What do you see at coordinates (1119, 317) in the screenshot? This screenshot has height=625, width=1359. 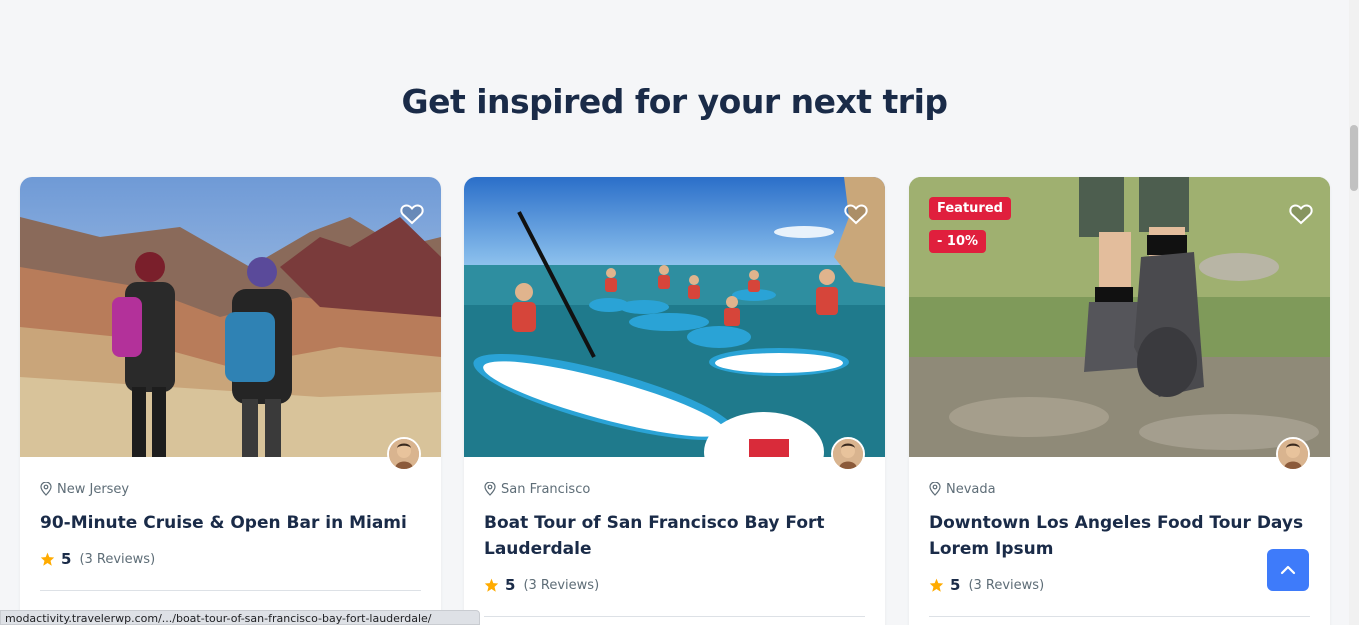 I see `tour-image: Featured - 10%` at bounding box center [1119, 317].